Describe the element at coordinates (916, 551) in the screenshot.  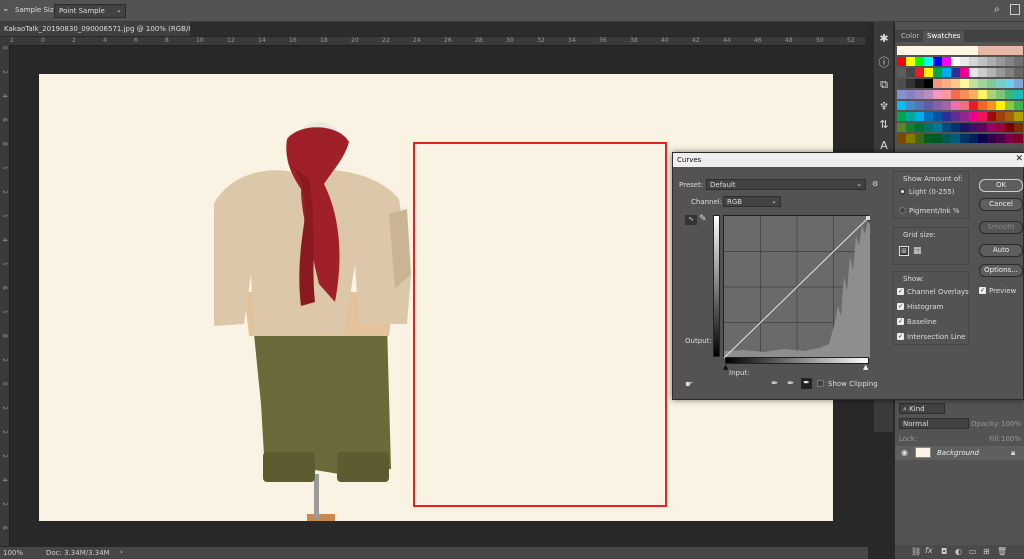
I see `link-layers-icon: ⛓` at that location.